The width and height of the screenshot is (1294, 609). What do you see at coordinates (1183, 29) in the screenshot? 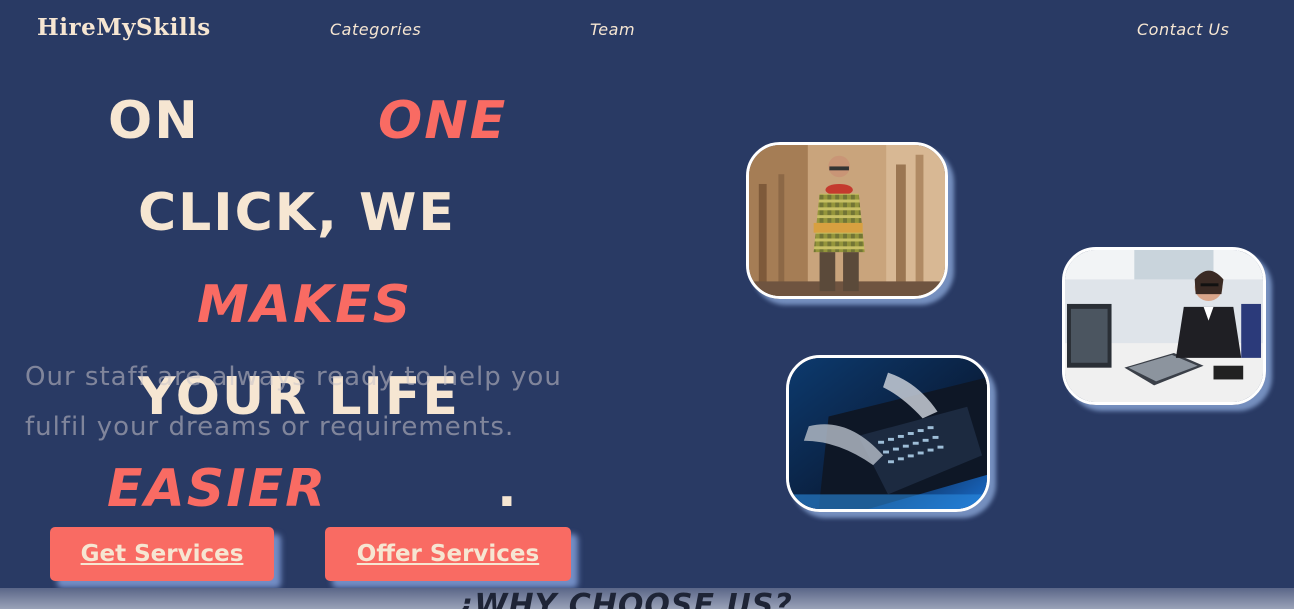
I see `nav-link-contact-us: Contact Us` at bounding box center [1183, 29].